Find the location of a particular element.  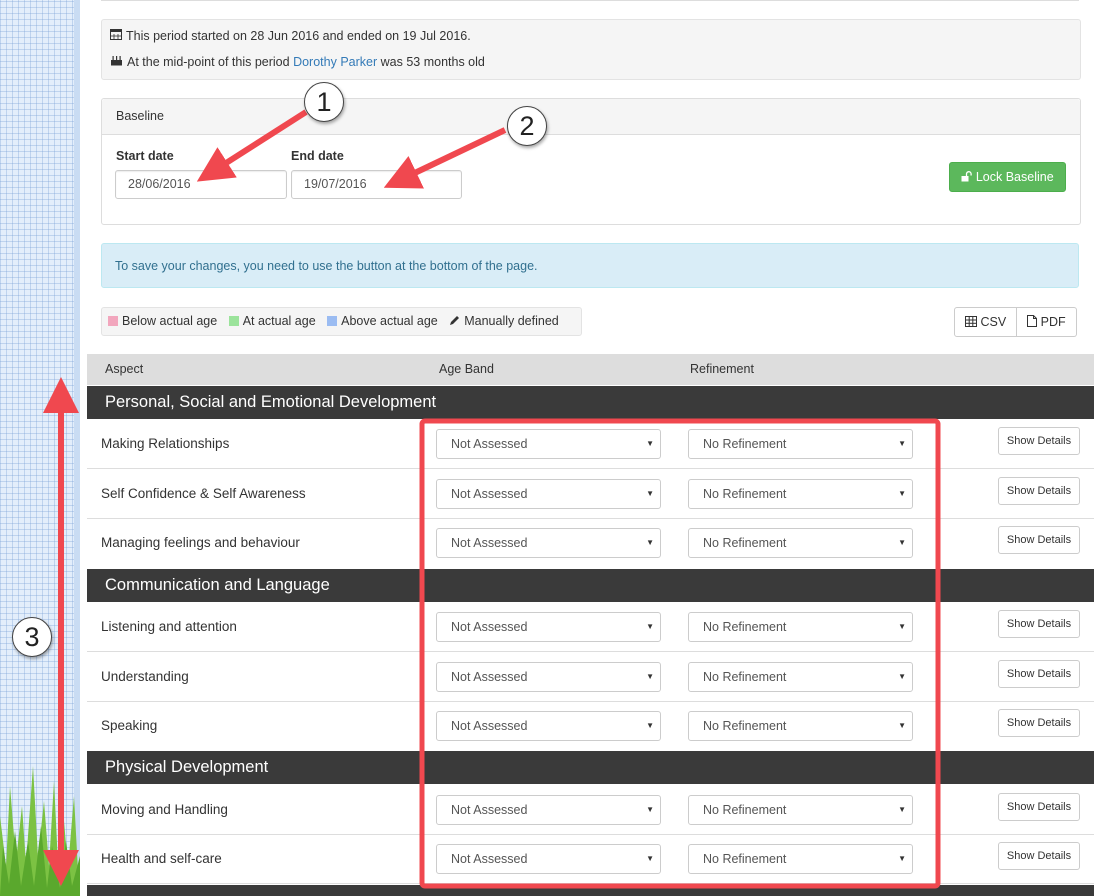

pencil-icon is located at coordinates (455, 320).